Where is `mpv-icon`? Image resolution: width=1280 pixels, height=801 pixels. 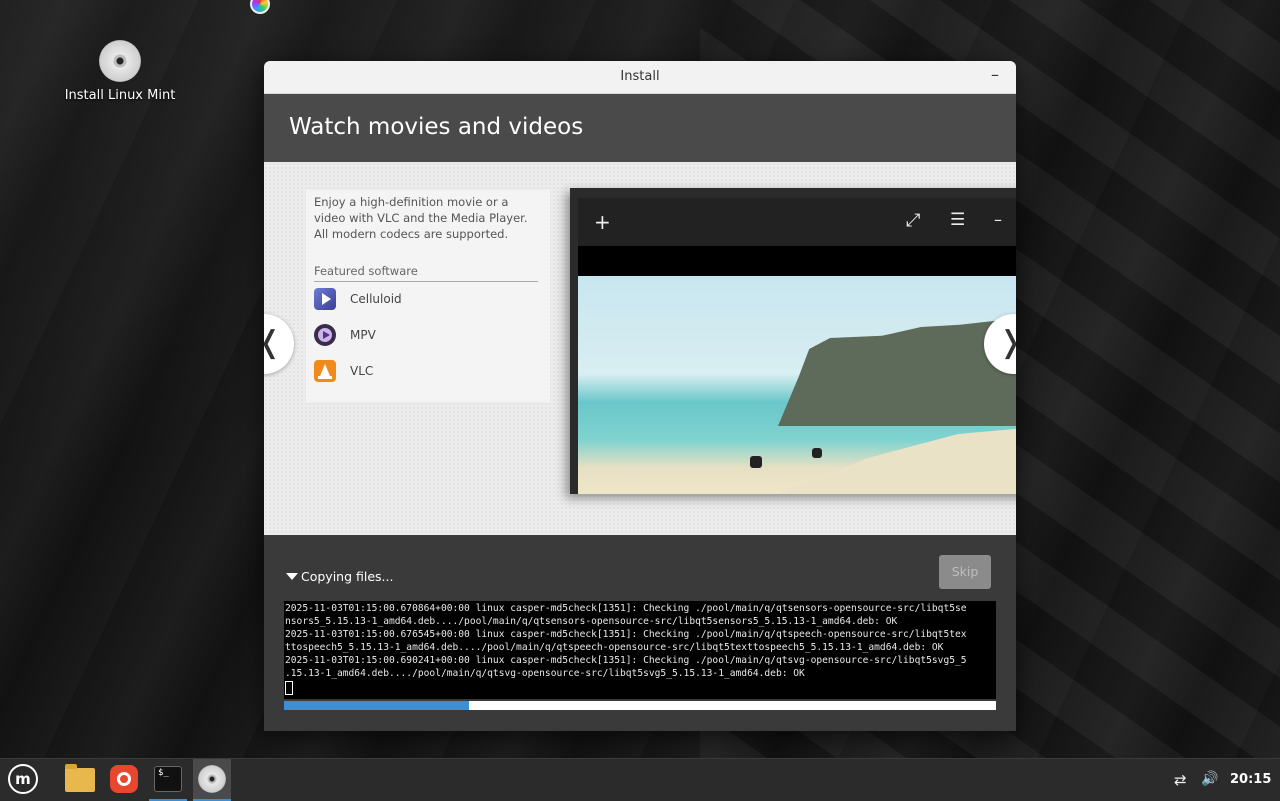
mpv-icon is located at coordinates (325, 335).